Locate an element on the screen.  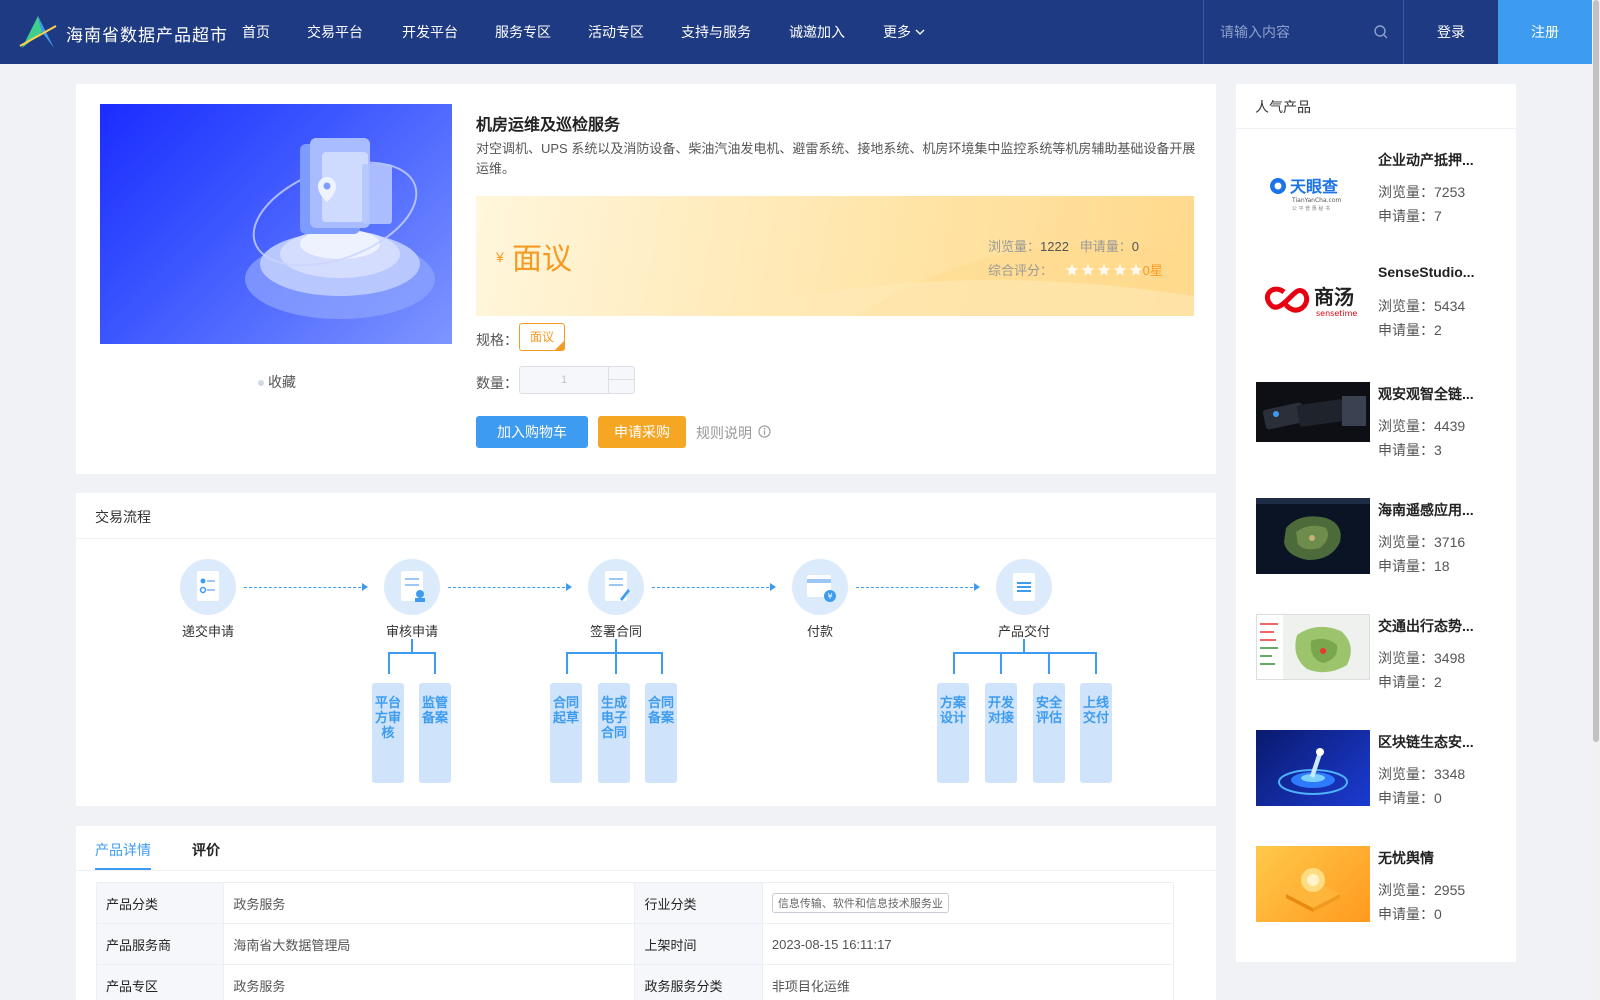
process-title: 交易流程 is located at coordinates (123, 517).